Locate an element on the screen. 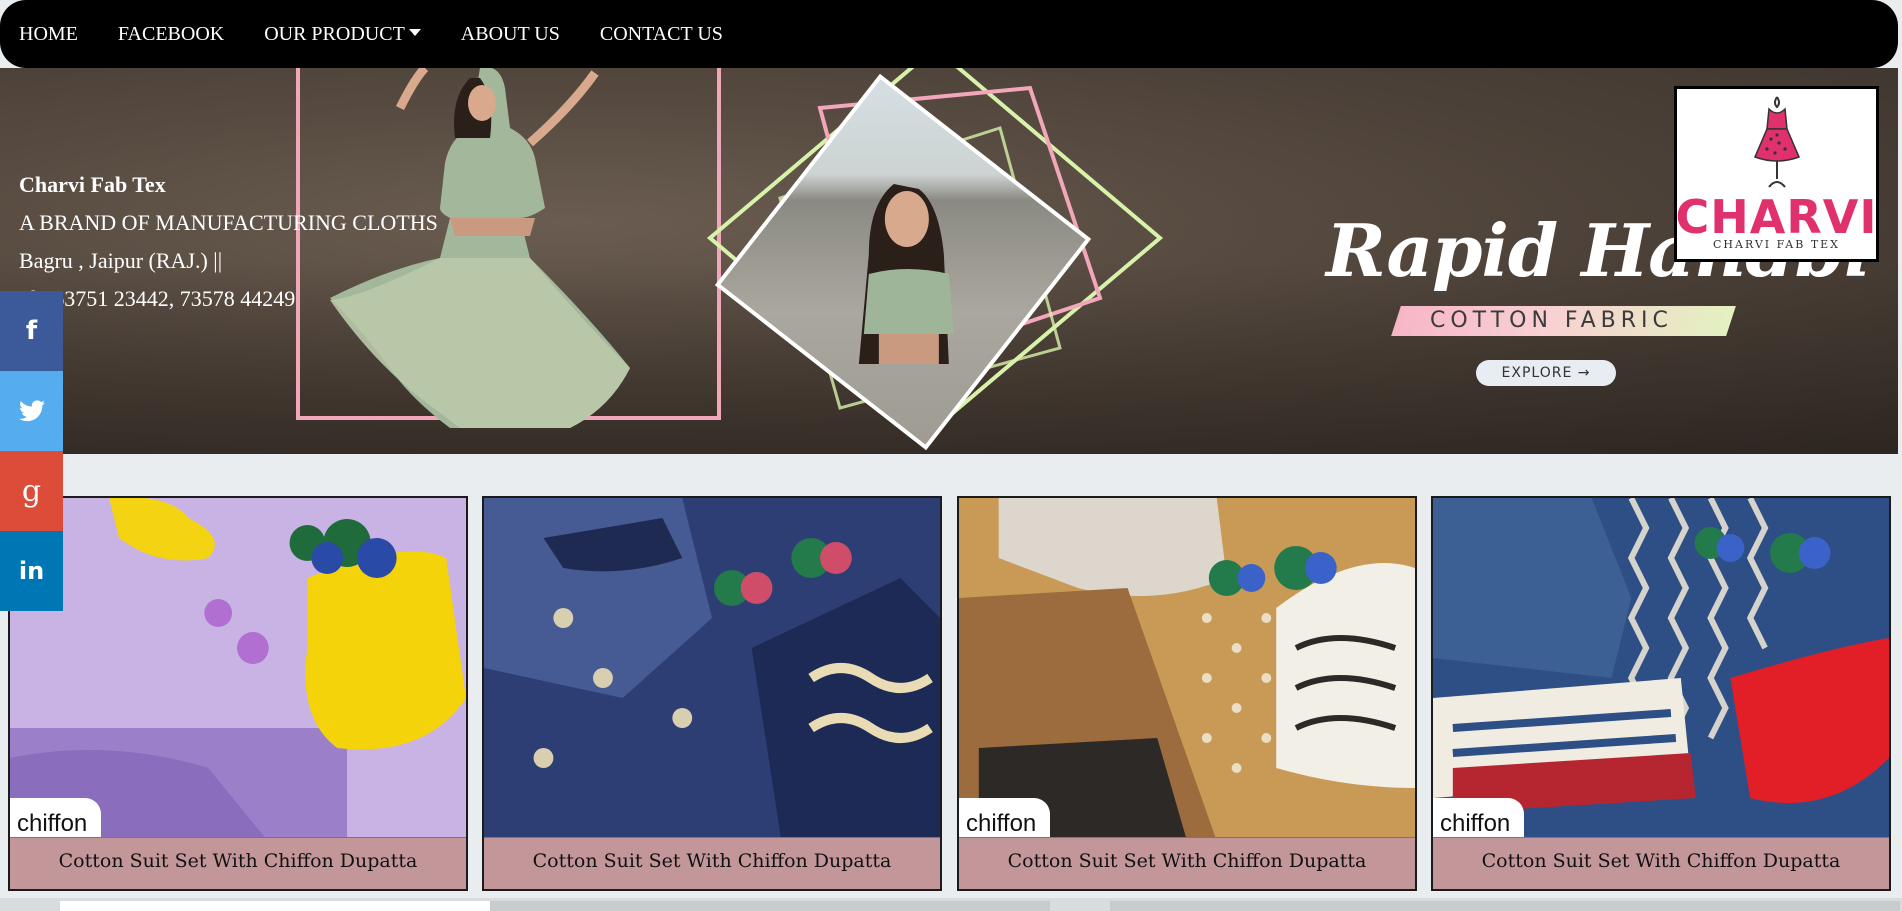 The image size is (1902, 911). logo-subtext: CHARVI FAB TEX is located at coordinates (1776, 244).